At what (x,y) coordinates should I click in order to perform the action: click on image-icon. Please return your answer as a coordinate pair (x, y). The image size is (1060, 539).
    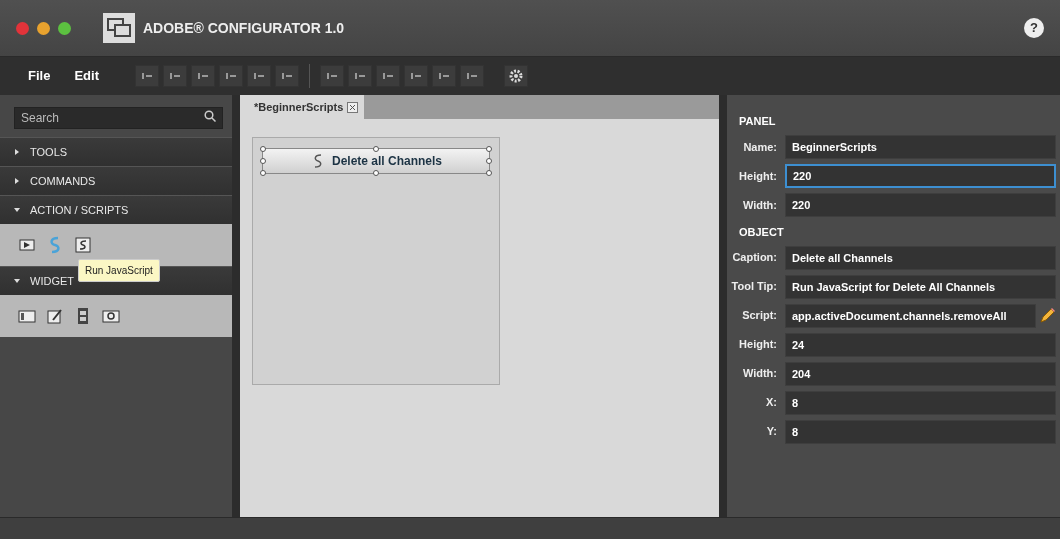
    Looking at the image, I should click on (111, 316).